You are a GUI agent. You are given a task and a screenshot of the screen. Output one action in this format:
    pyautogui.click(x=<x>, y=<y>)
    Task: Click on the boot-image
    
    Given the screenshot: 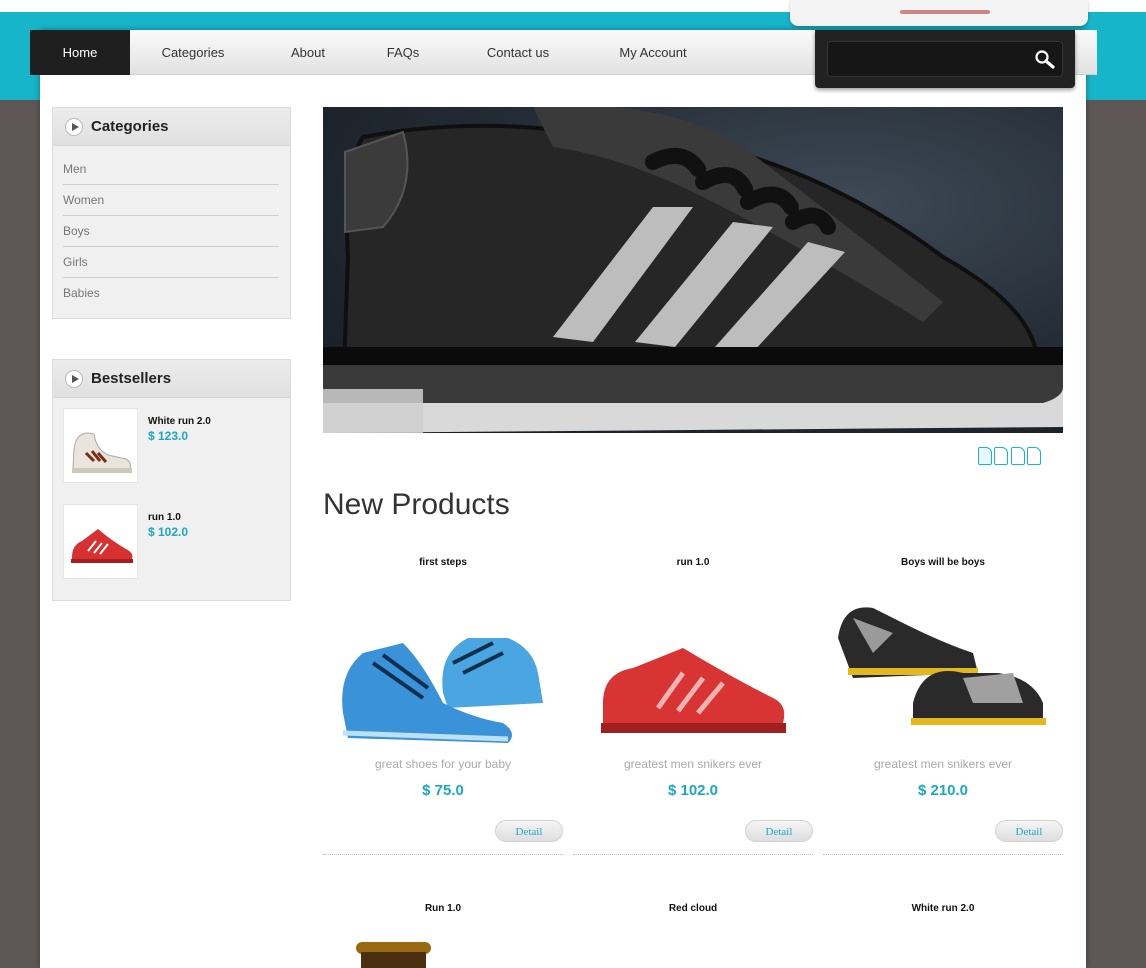 What is the action you would take?
    pyautogui.click(x=393, y=954)
    